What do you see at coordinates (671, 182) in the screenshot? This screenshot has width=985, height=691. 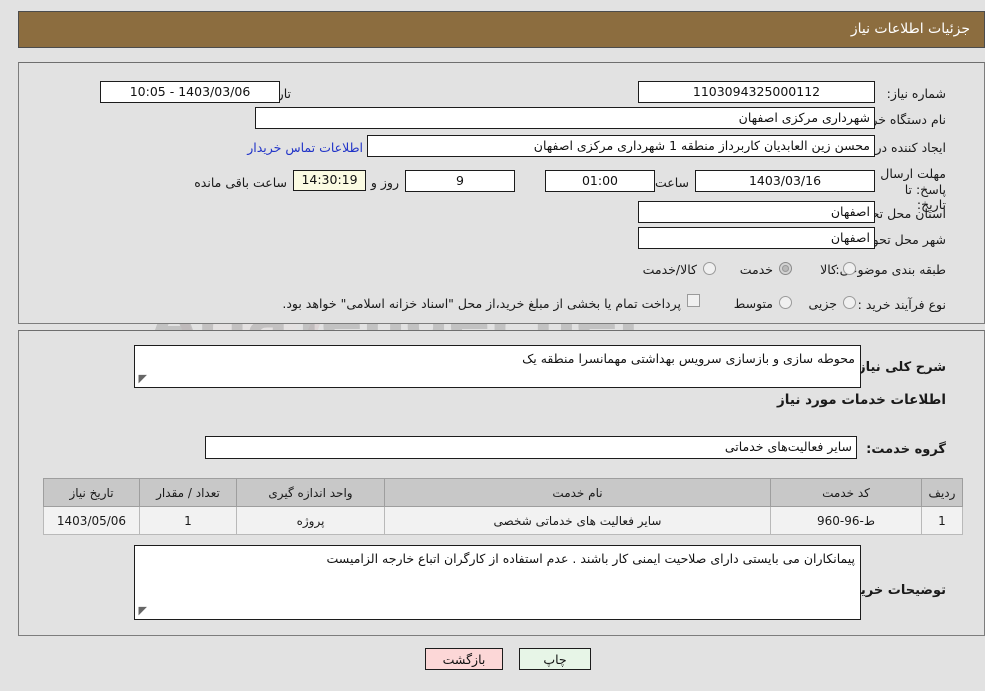 I see `hour-label: ساعت` at bounding box center [671, 182].